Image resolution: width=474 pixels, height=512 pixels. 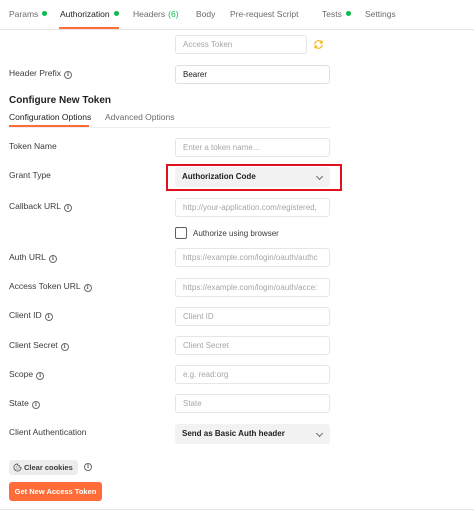 I want to click on token-name-label: Token Name, so click(x=33, y=146).